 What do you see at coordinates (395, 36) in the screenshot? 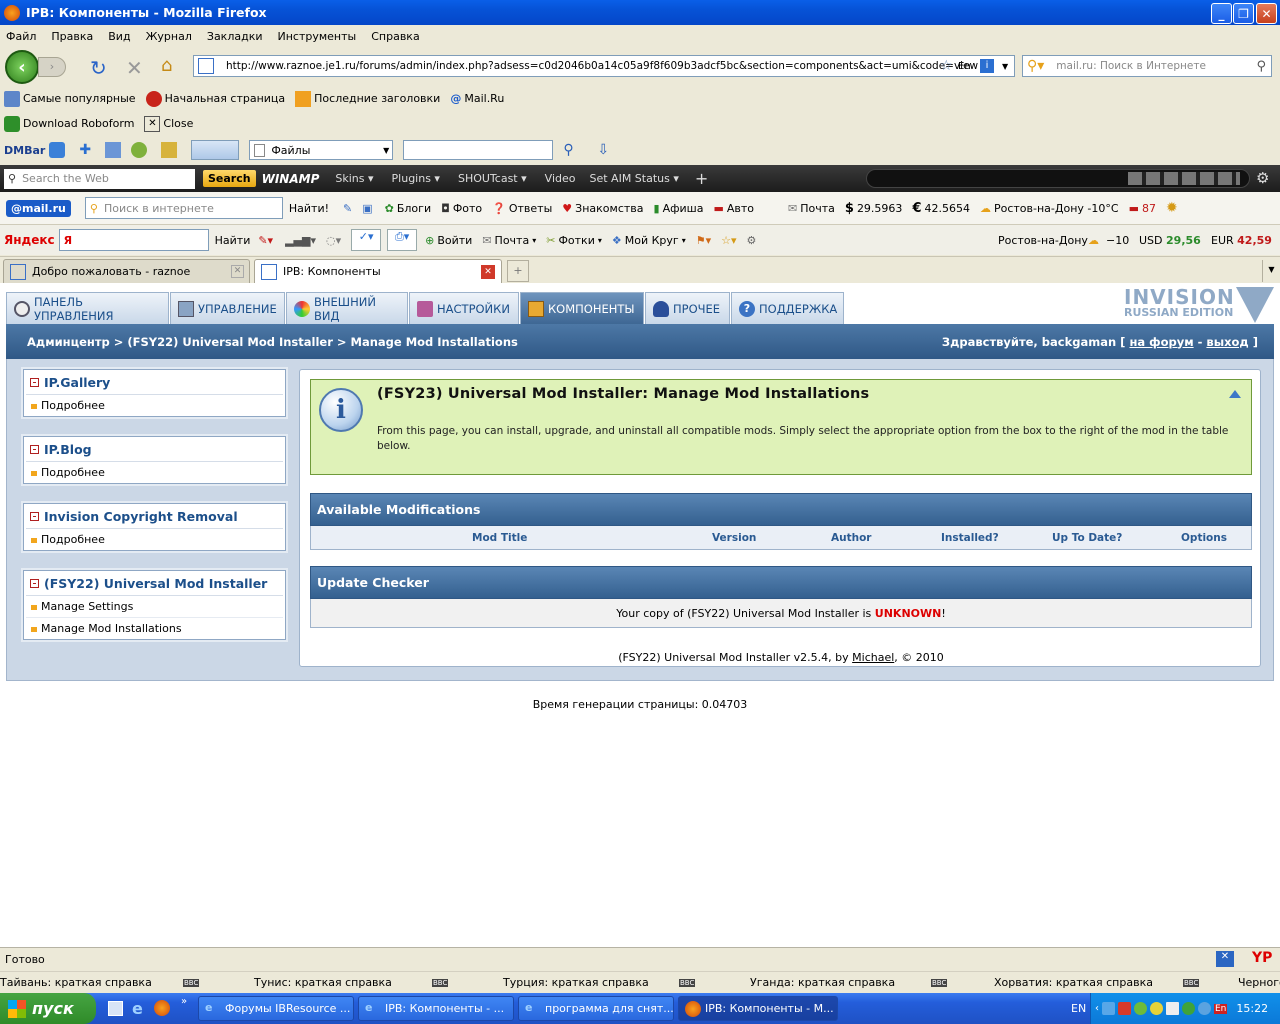
I see `menu-help: Справка` at bounding box center [395, 36].